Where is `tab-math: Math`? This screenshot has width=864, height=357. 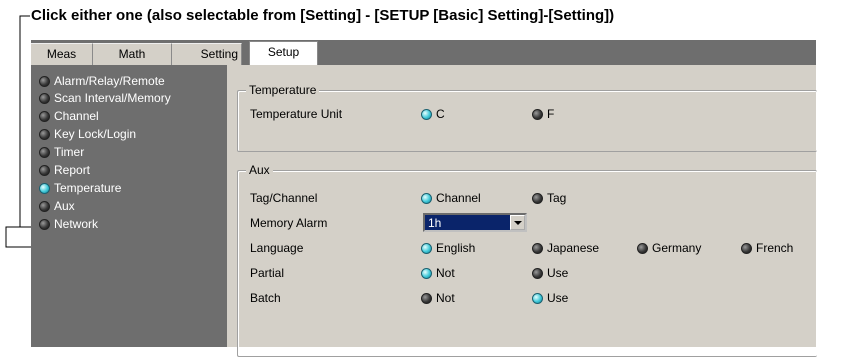
tab-math: Math is located at coordinates (132, 54).